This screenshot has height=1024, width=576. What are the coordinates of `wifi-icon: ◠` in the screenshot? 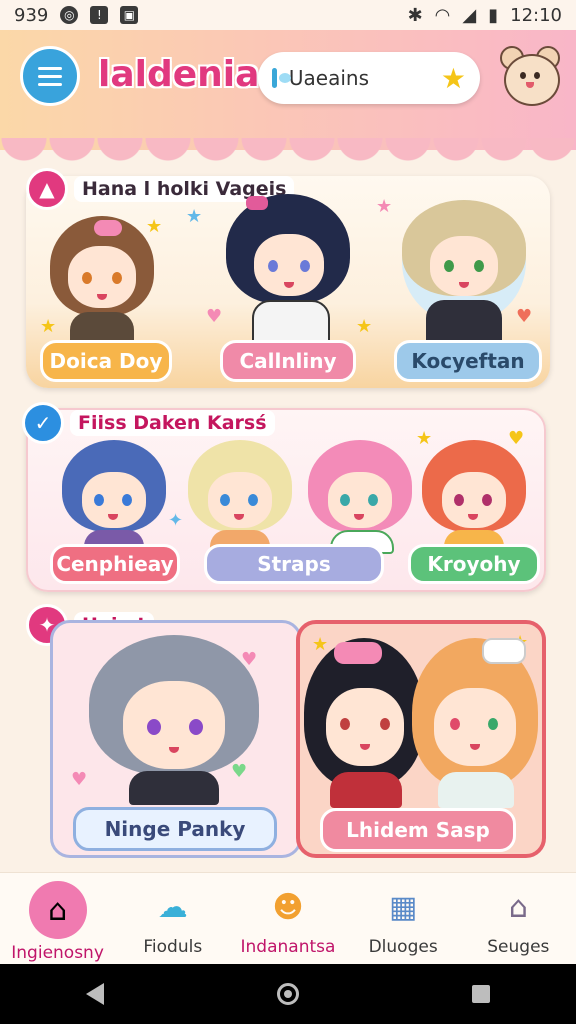 It's located at (442, 15).